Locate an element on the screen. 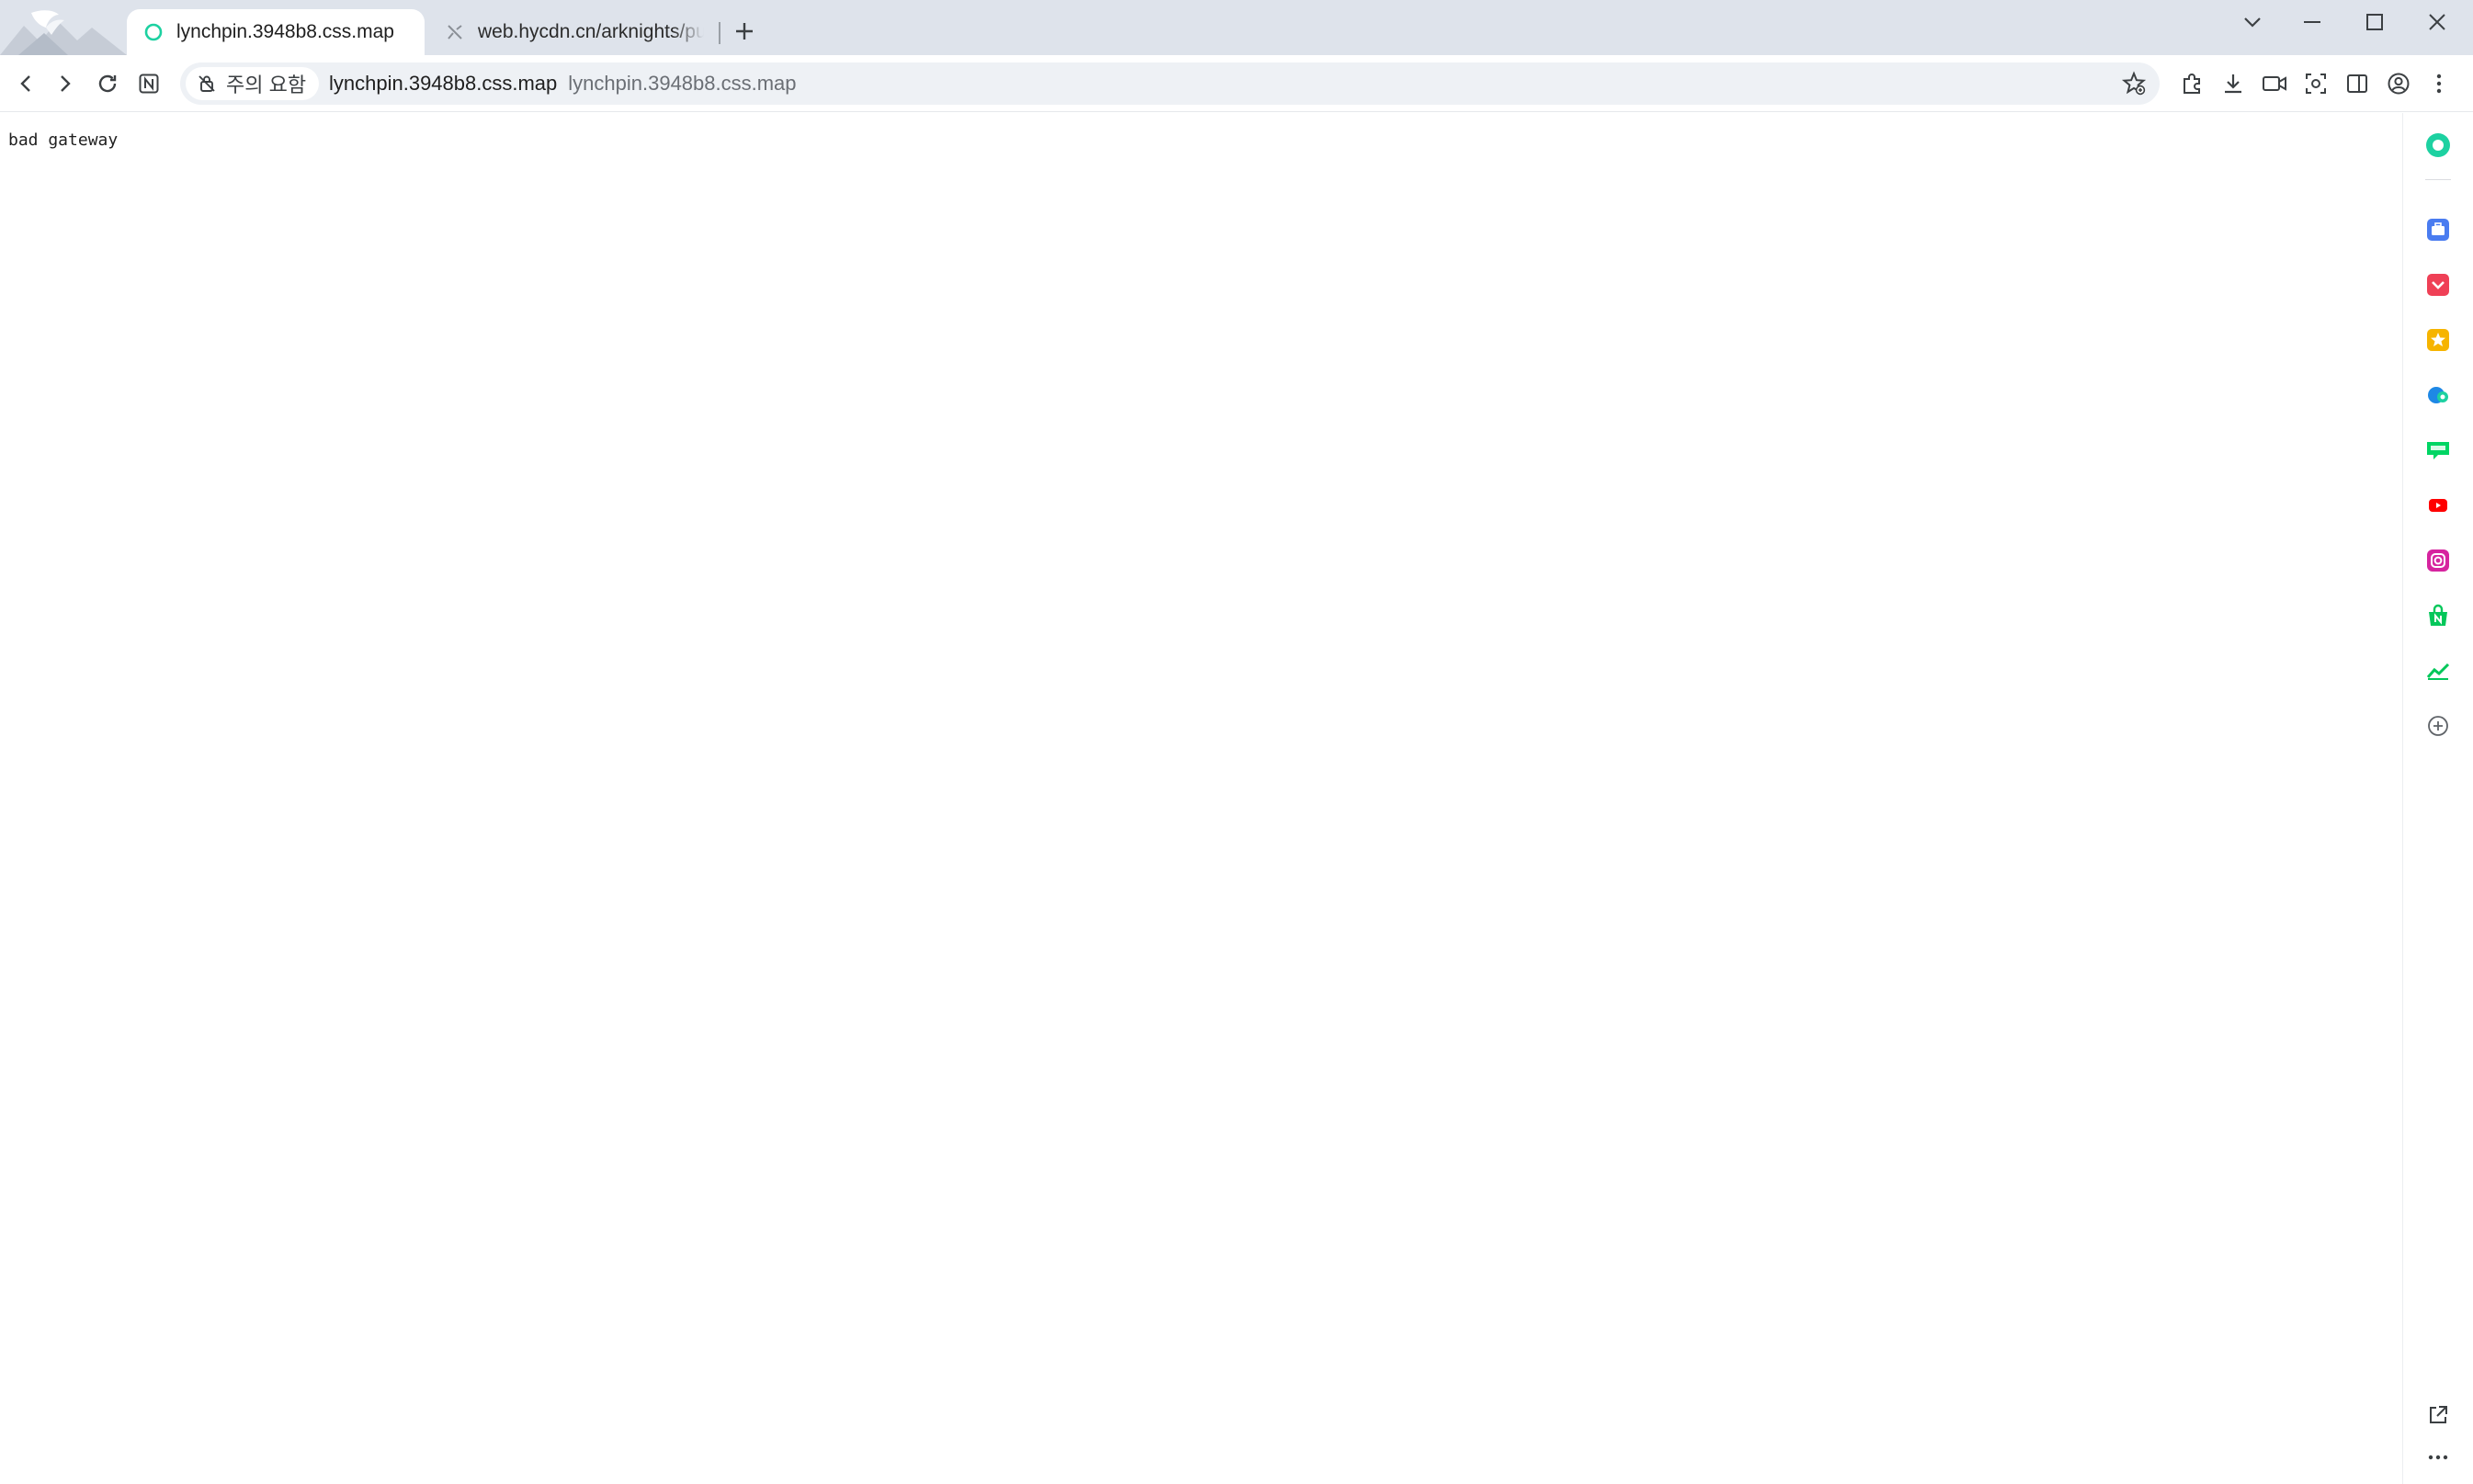  download-button is located at coordinates (2234, 83).